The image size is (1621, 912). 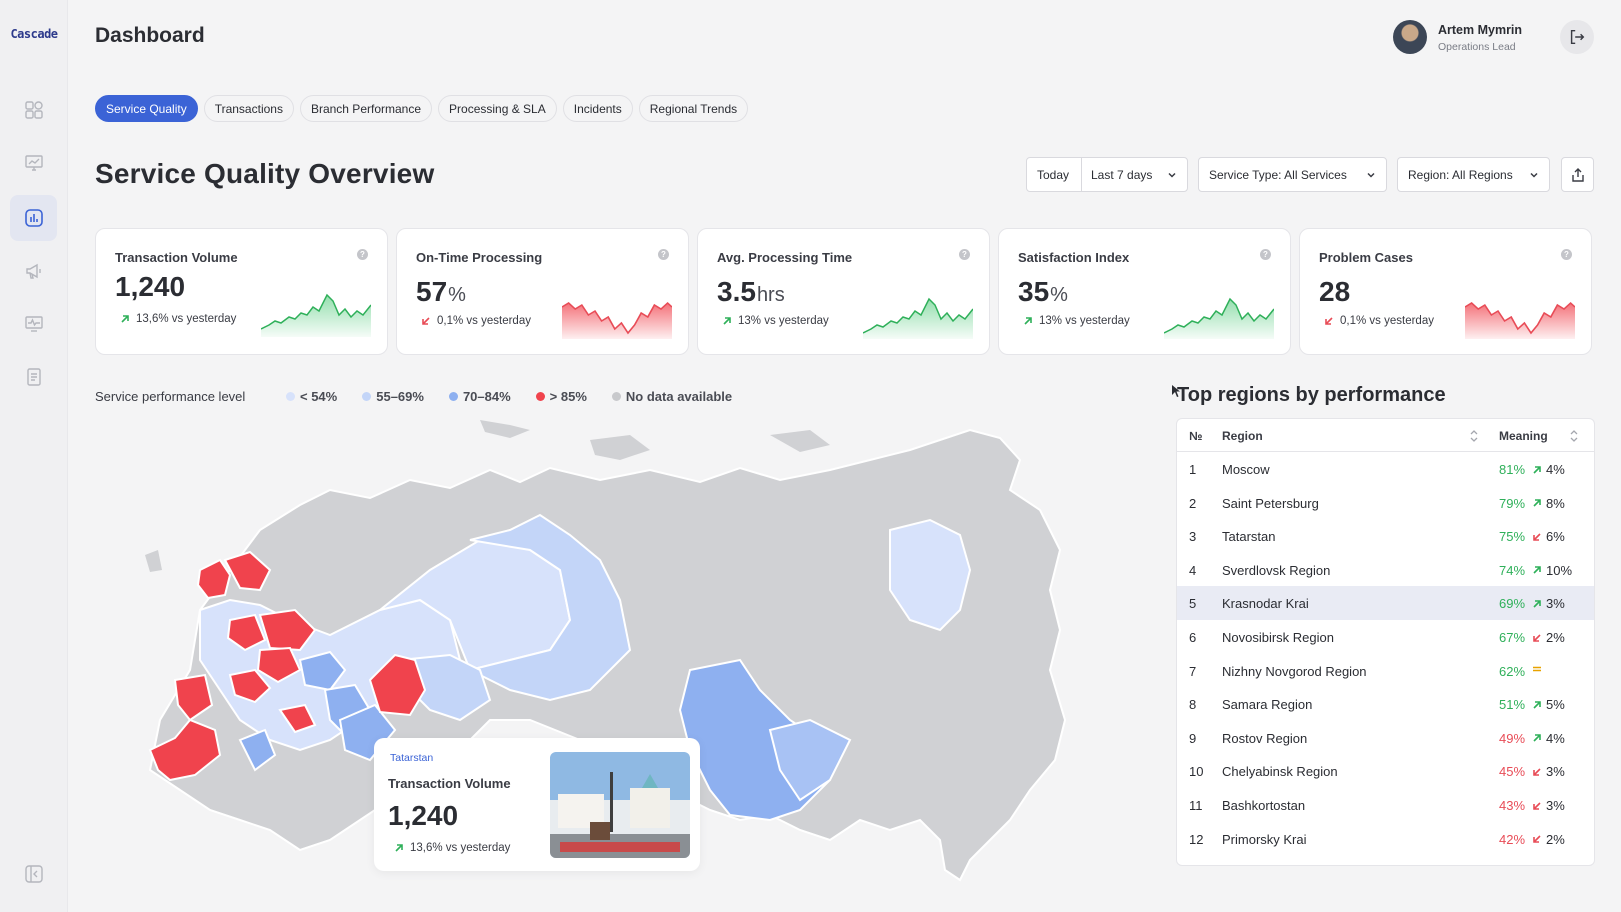 I want to click on tab-branch-performance: Branch Performance, so click(x=366, y=108).